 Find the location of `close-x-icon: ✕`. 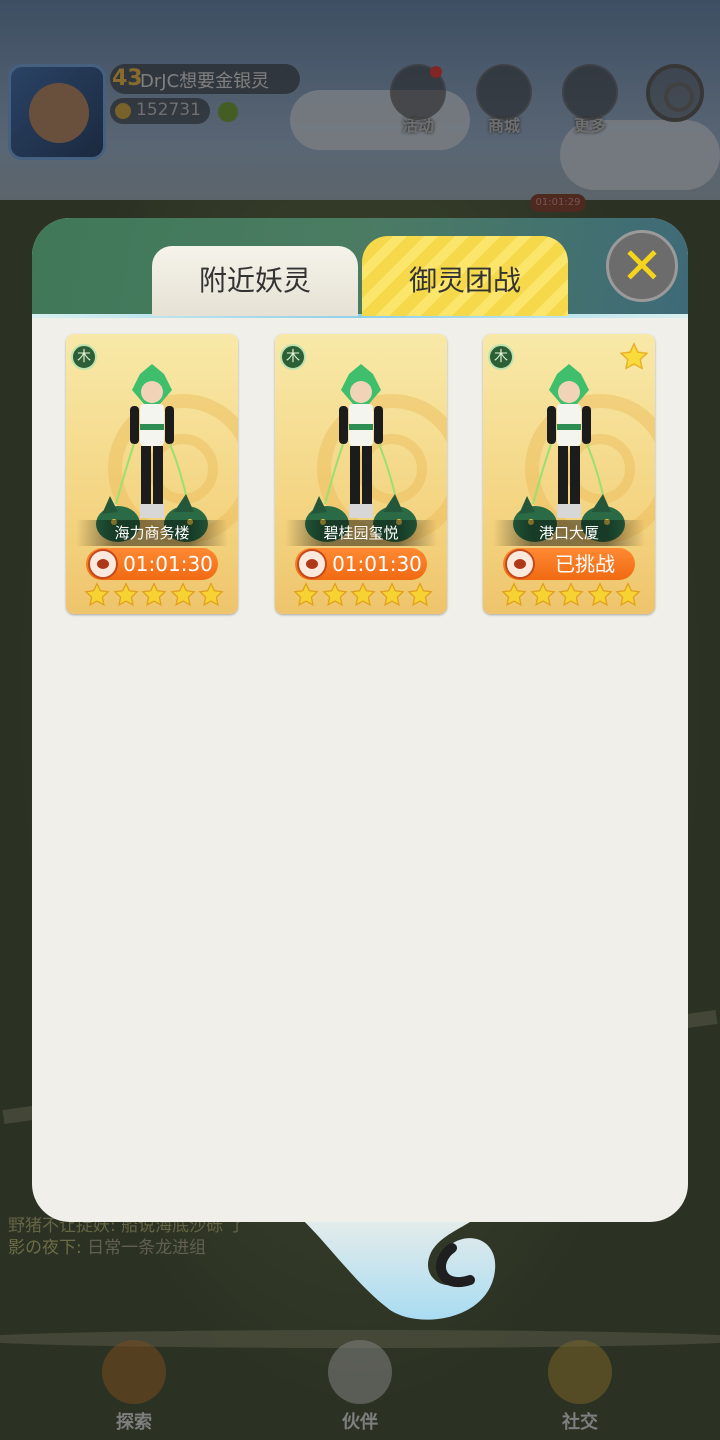

close-x-icon: ✕ is located at coordinates (642, 266).